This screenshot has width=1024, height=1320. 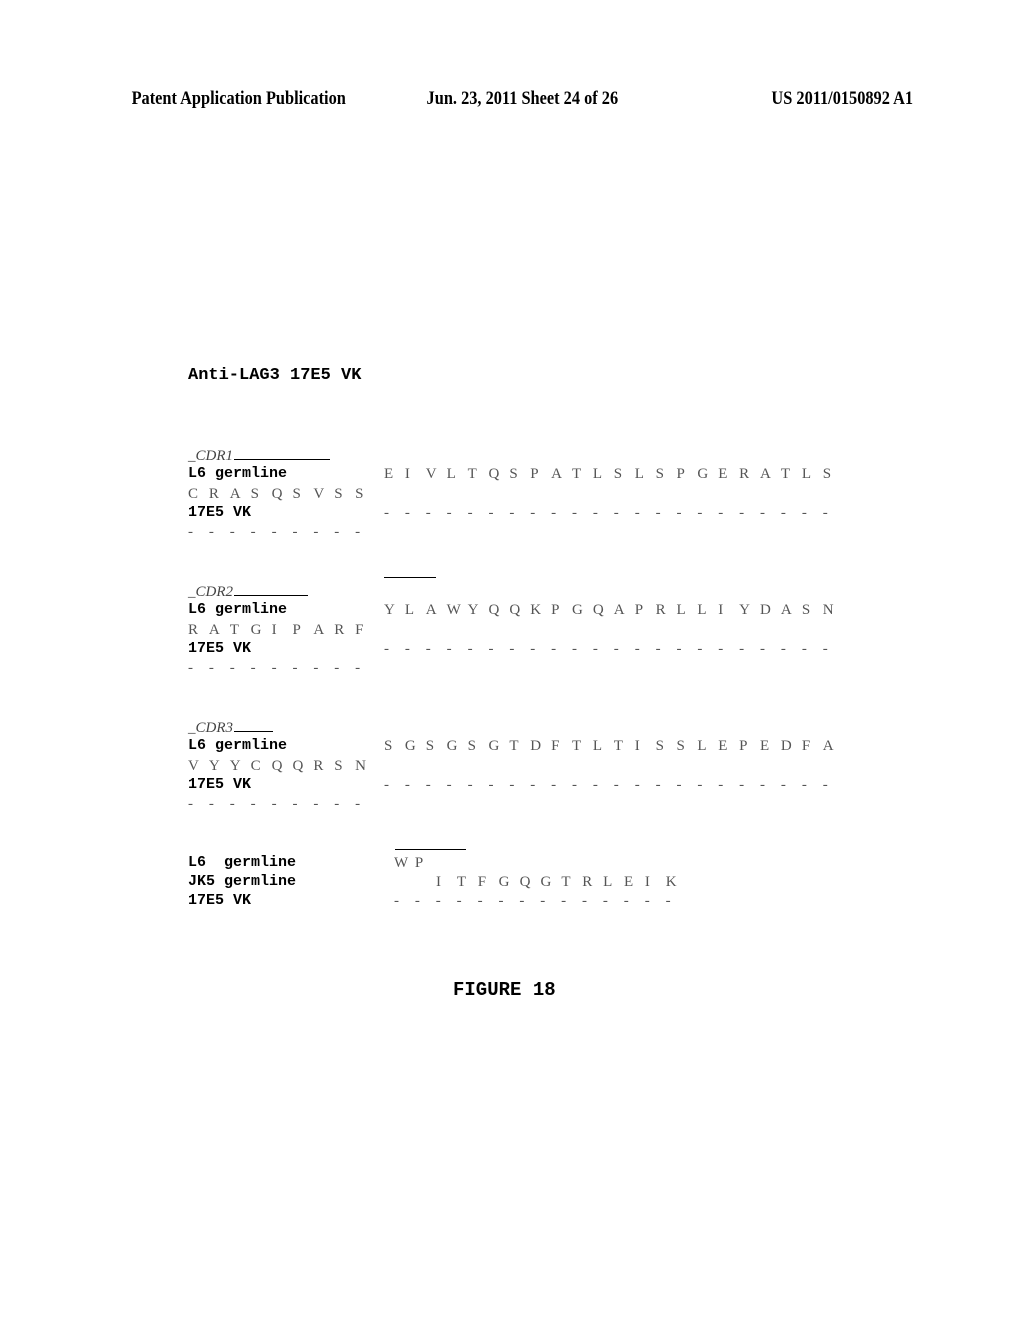 I want to click on vk-sequence: ----------------------, so click(x=614, y=649).